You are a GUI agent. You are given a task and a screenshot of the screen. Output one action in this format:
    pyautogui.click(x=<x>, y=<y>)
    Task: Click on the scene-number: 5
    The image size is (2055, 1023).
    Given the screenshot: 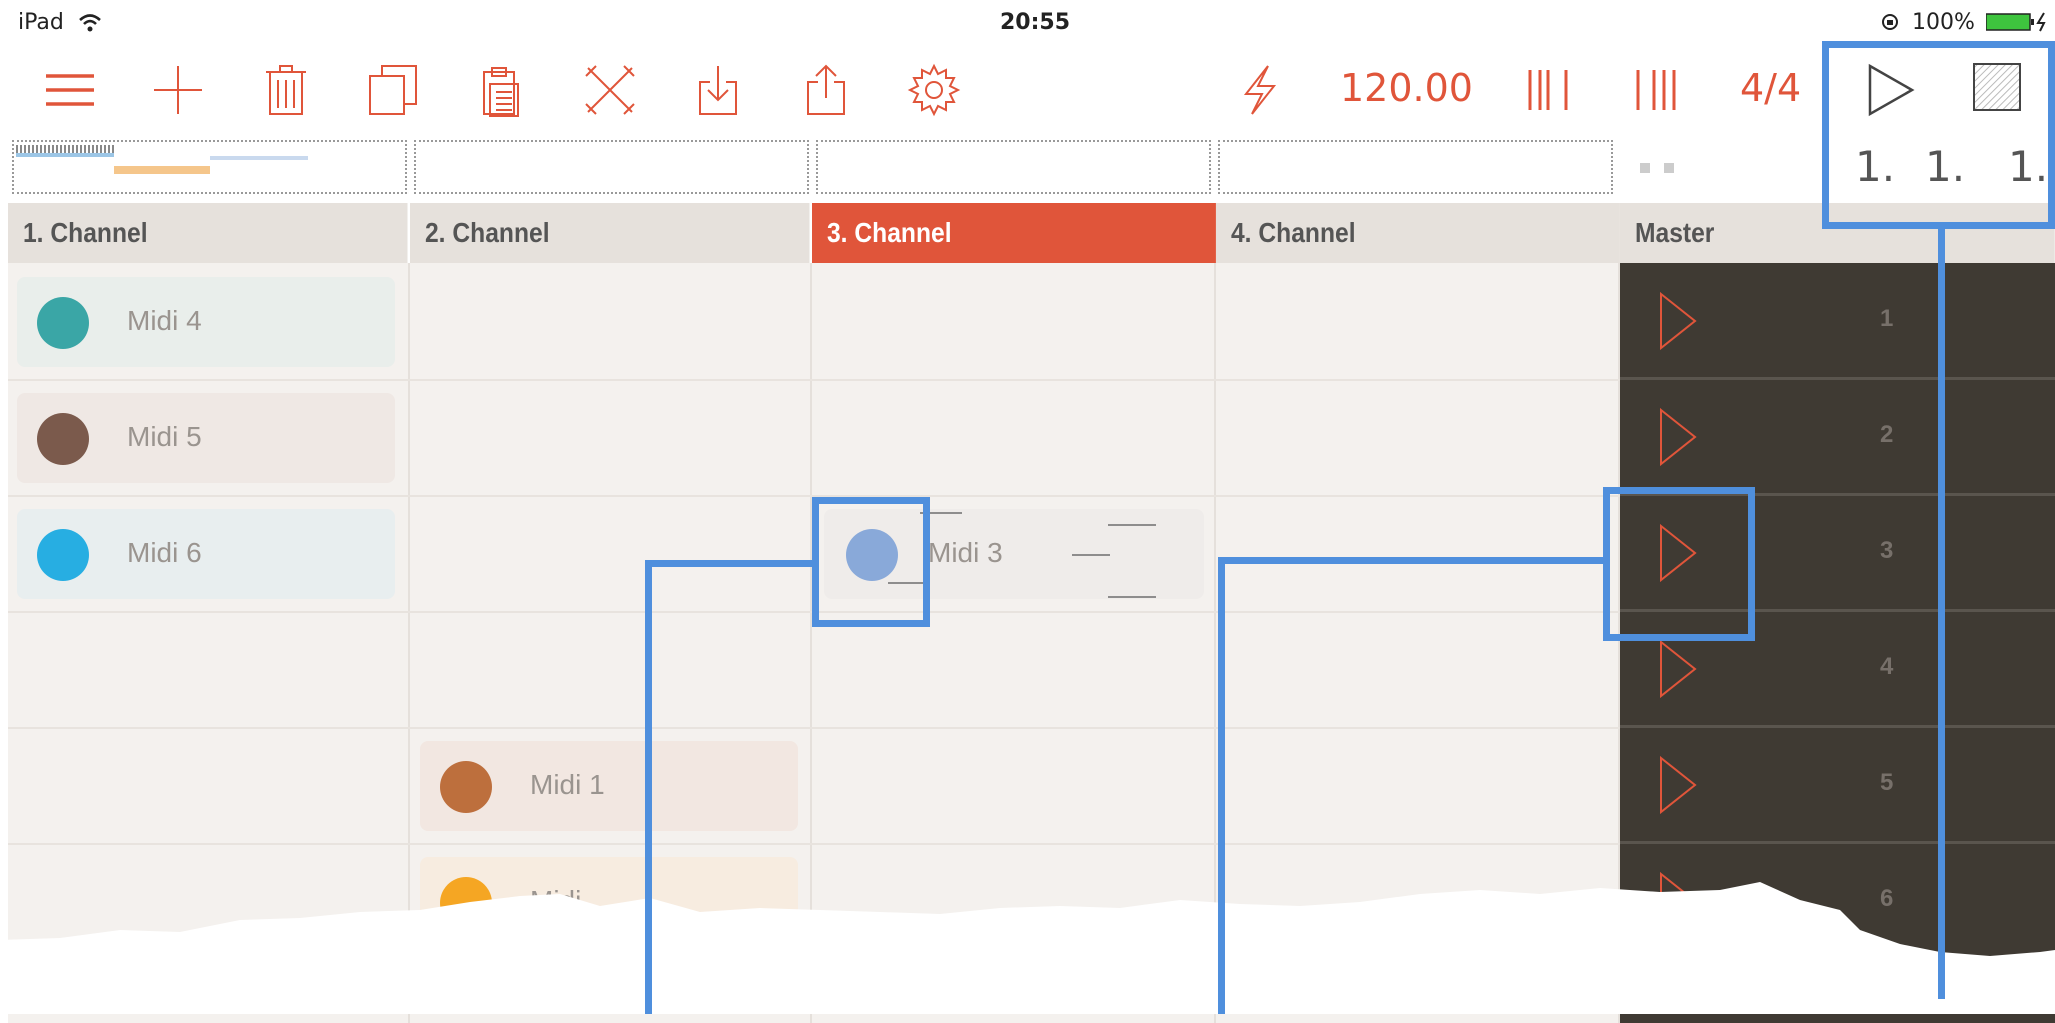 What is the action you would take?
    pyautogui.click(x=1887, y=782)
    